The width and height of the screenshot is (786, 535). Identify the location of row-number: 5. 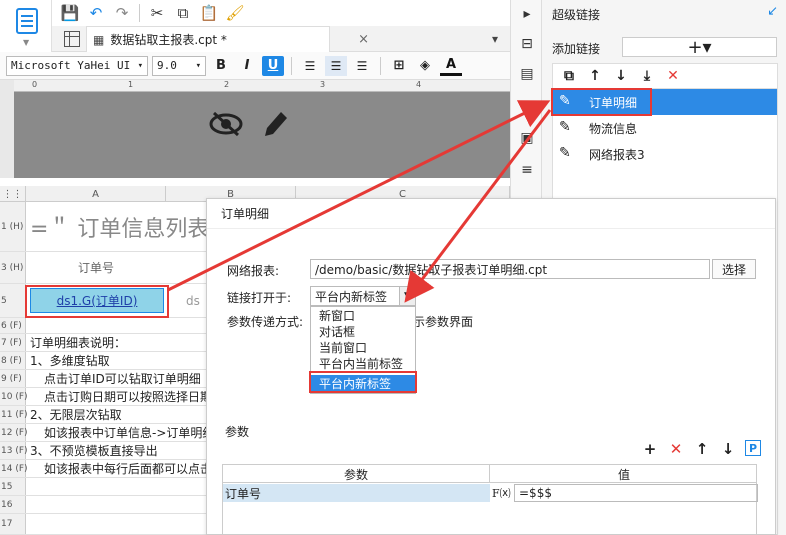
(13, 300).